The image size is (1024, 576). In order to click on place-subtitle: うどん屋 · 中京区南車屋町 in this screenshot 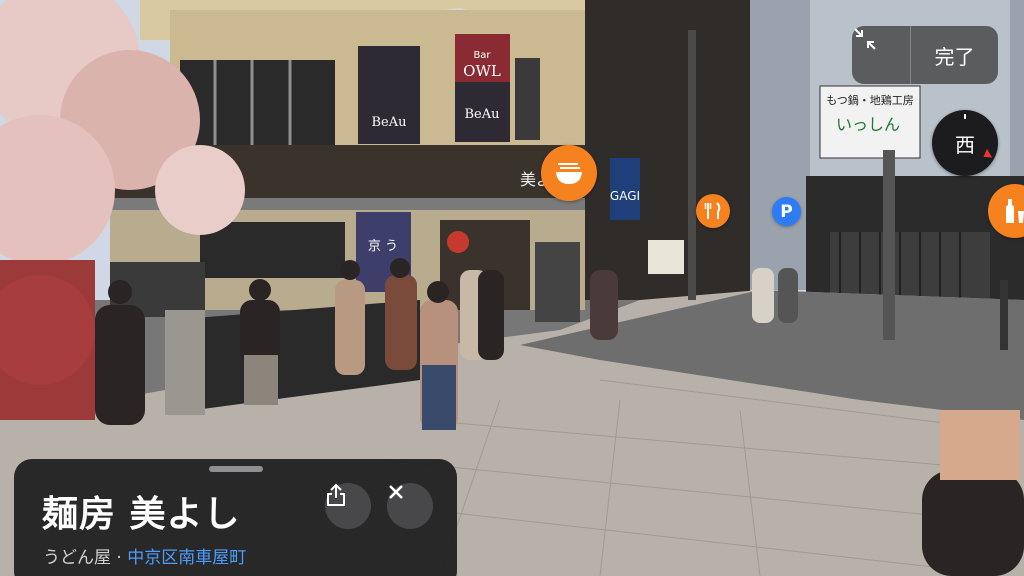, I will do `click(144, 555)`.